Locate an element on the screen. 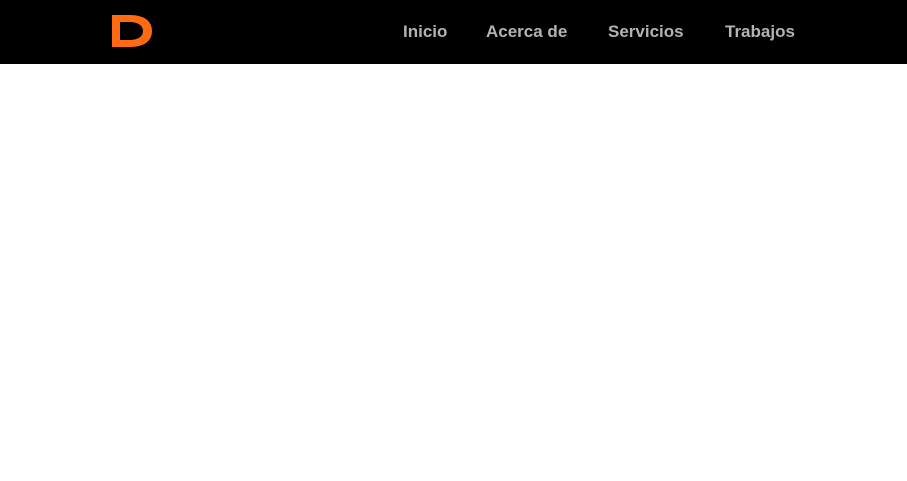 This screenshot has height=481, width=907. nav-item-trabajos: Trabajos is located at coordinates (760, 32).